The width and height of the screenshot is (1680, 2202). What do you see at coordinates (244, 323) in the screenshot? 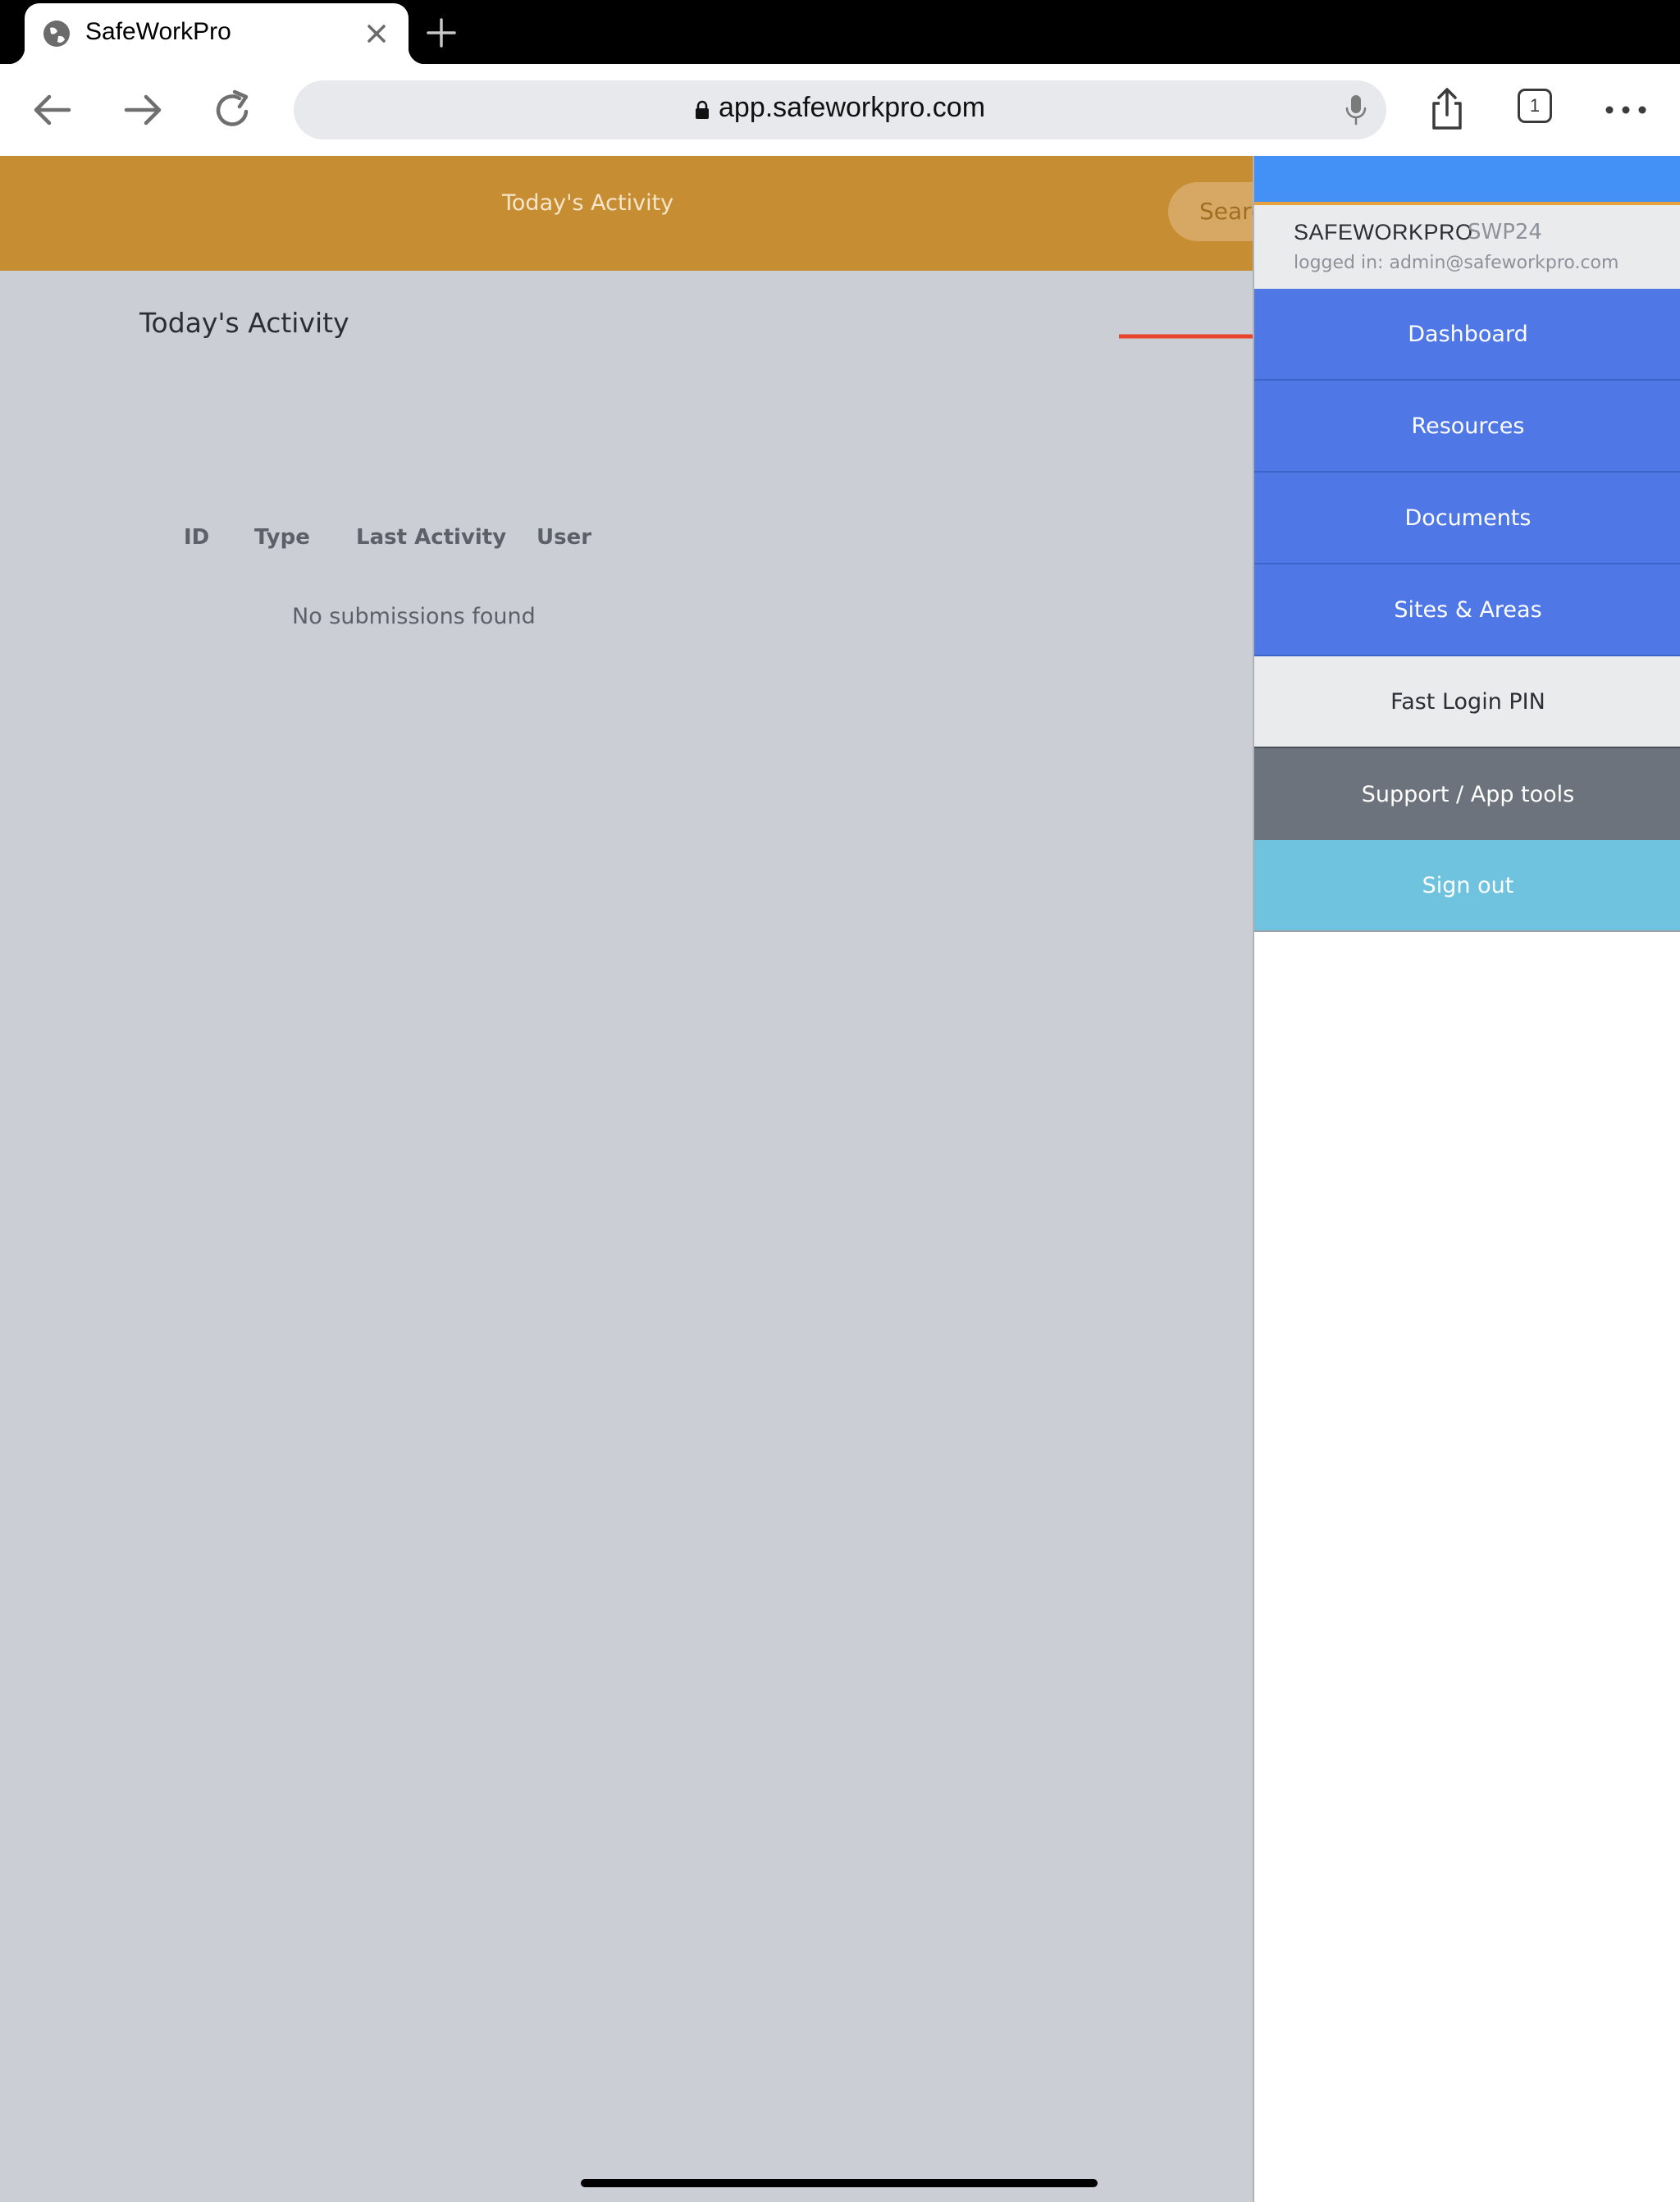
I see `page-title: Today's Activity` at bounding box center [244, 323].